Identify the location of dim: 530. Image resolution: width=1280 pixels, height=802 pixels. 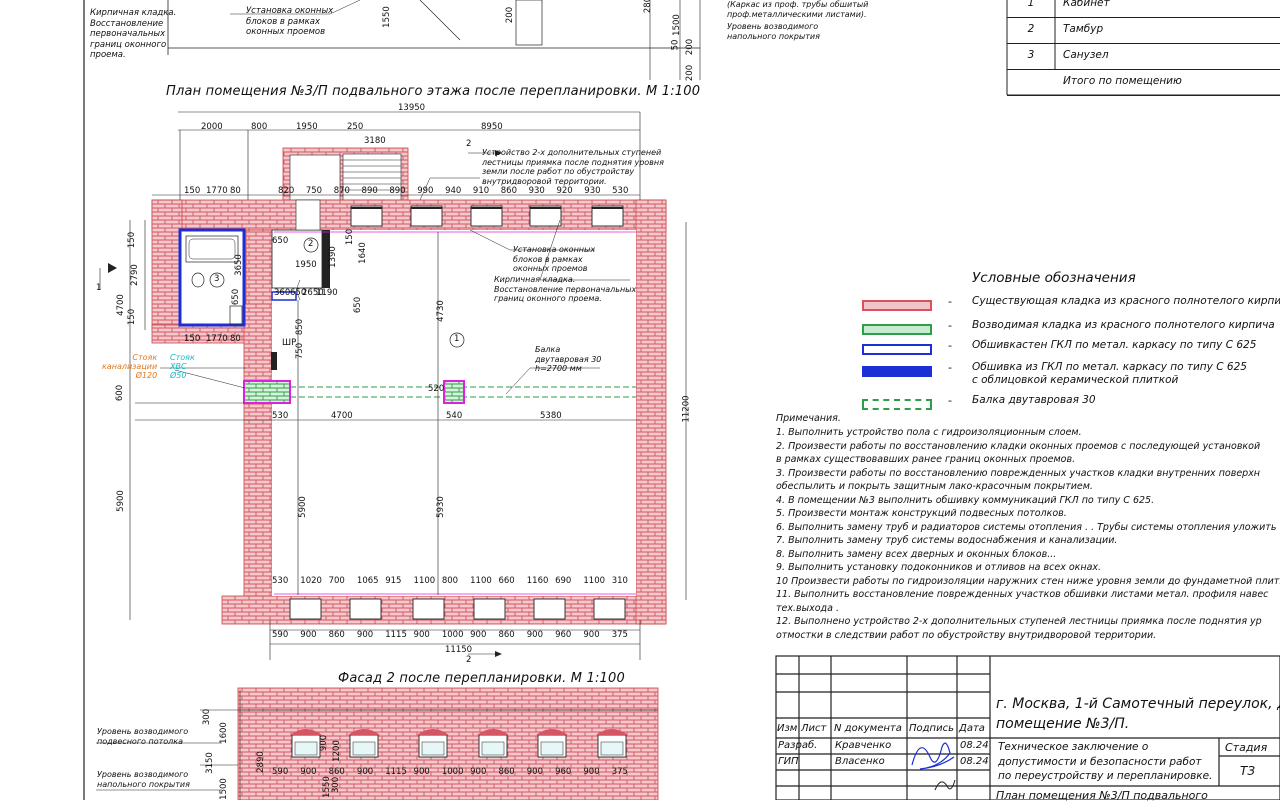
(280, 581).